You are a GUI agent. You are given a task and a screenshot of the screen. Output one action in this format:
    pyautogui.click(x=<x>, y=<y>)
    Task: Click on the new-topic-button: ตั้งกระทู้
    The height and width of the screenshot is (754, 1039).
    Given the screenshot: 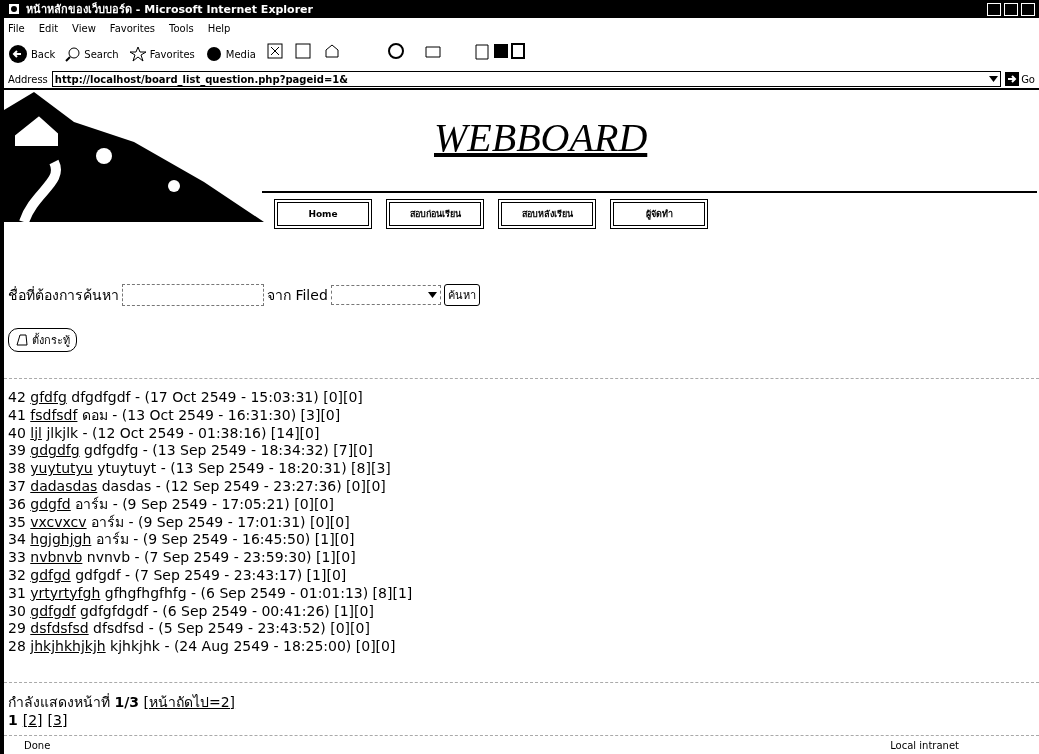 What is the action you would take?
    pyautogui.click(x=42, y=340)
    